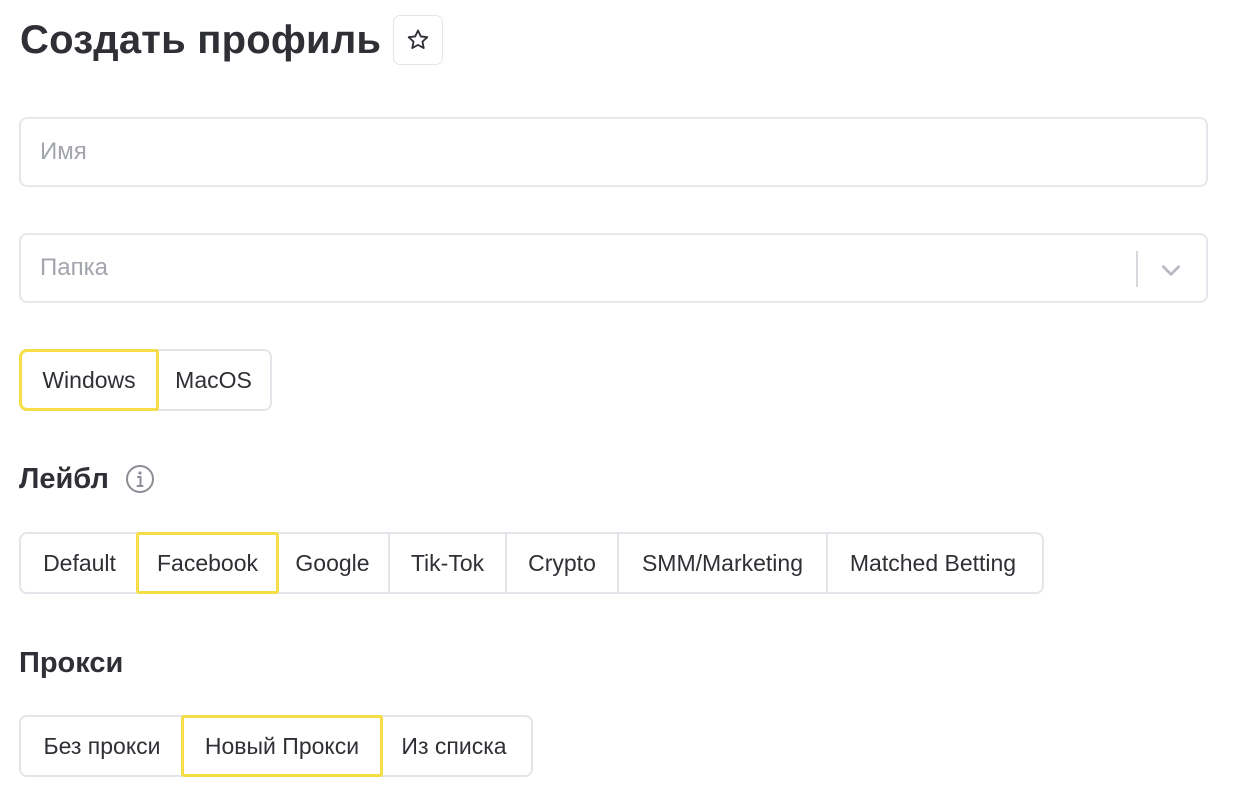 The height and width of the screenshot is (800, 1236). Describe the element at coordinates (561, 563) in the screenshot. I see `label-option-crypto: Crypto` at that location.